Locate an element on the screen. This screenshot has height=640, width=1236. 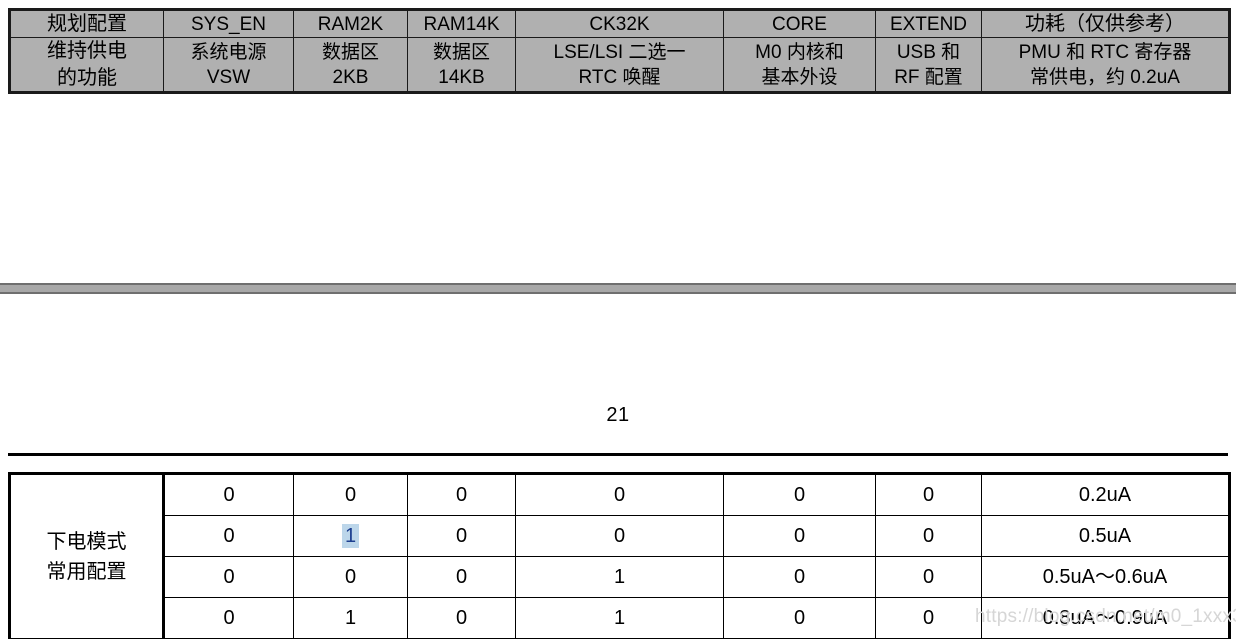
spec-function-extend-line2: RF 配置 is located at coordinates (928, 77).